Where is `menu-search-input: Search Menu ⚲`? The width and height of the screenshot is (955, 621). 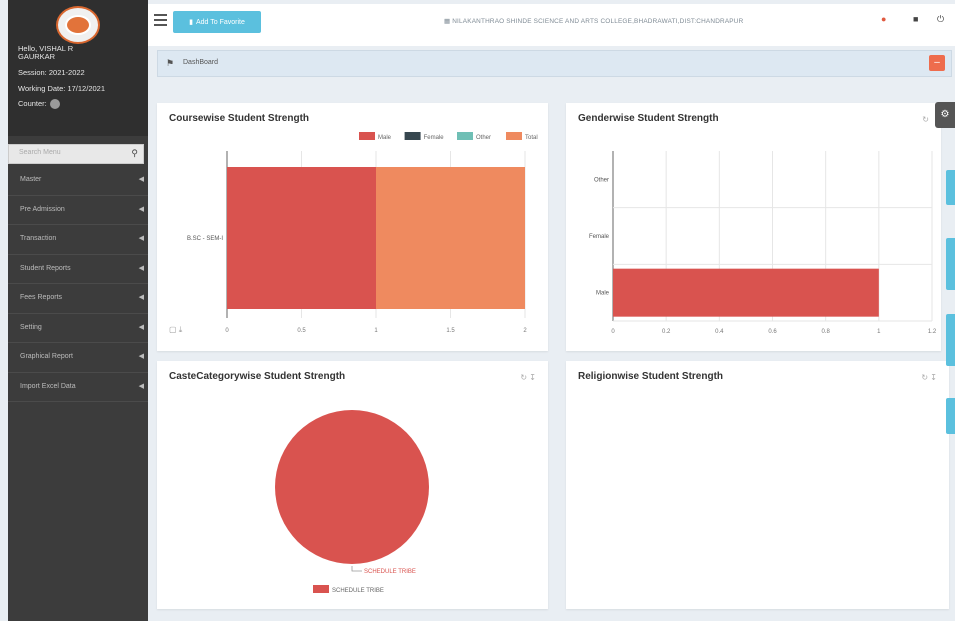
menu-search-input: Search Menu ⚲ is located at coordinates (76, 154).